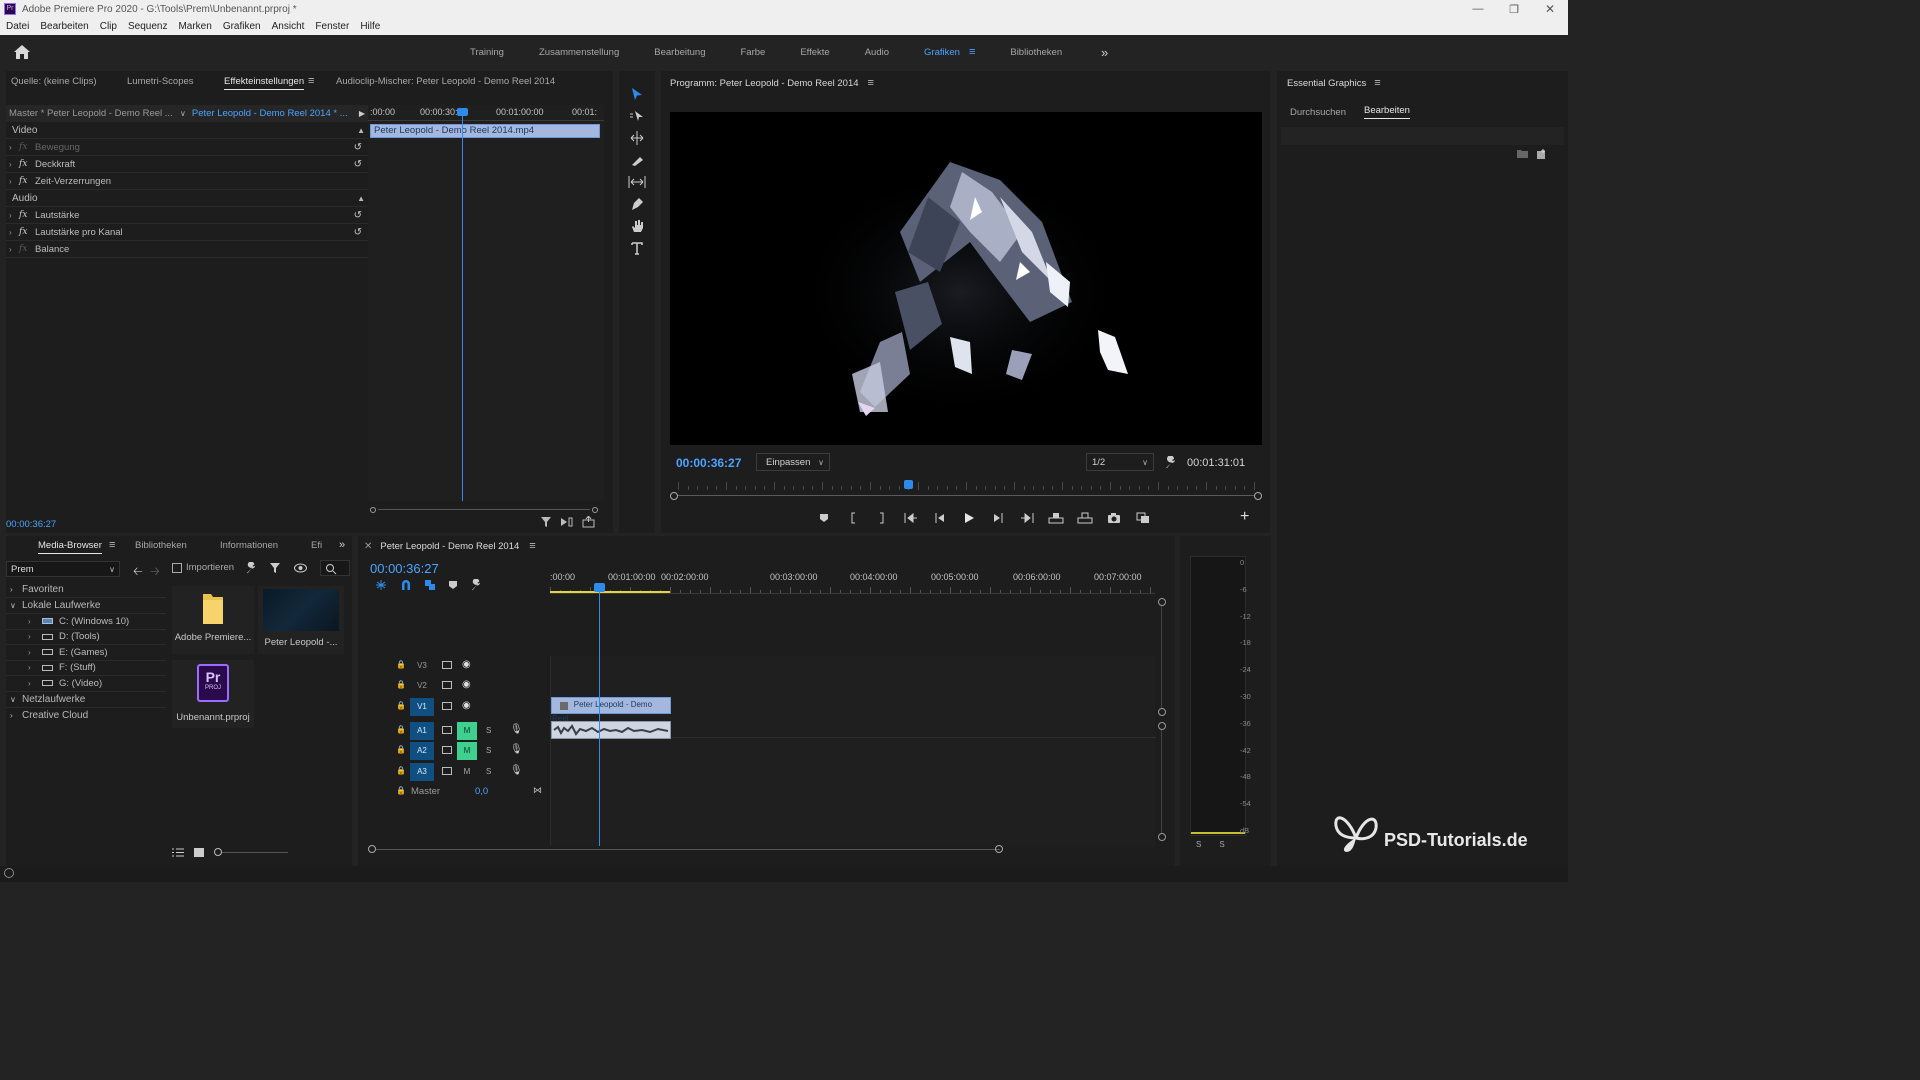 The width and height of the screenshot is (1920, 1080). I want to click on program-timecode: 00:00:36:27, so click(708, 463).